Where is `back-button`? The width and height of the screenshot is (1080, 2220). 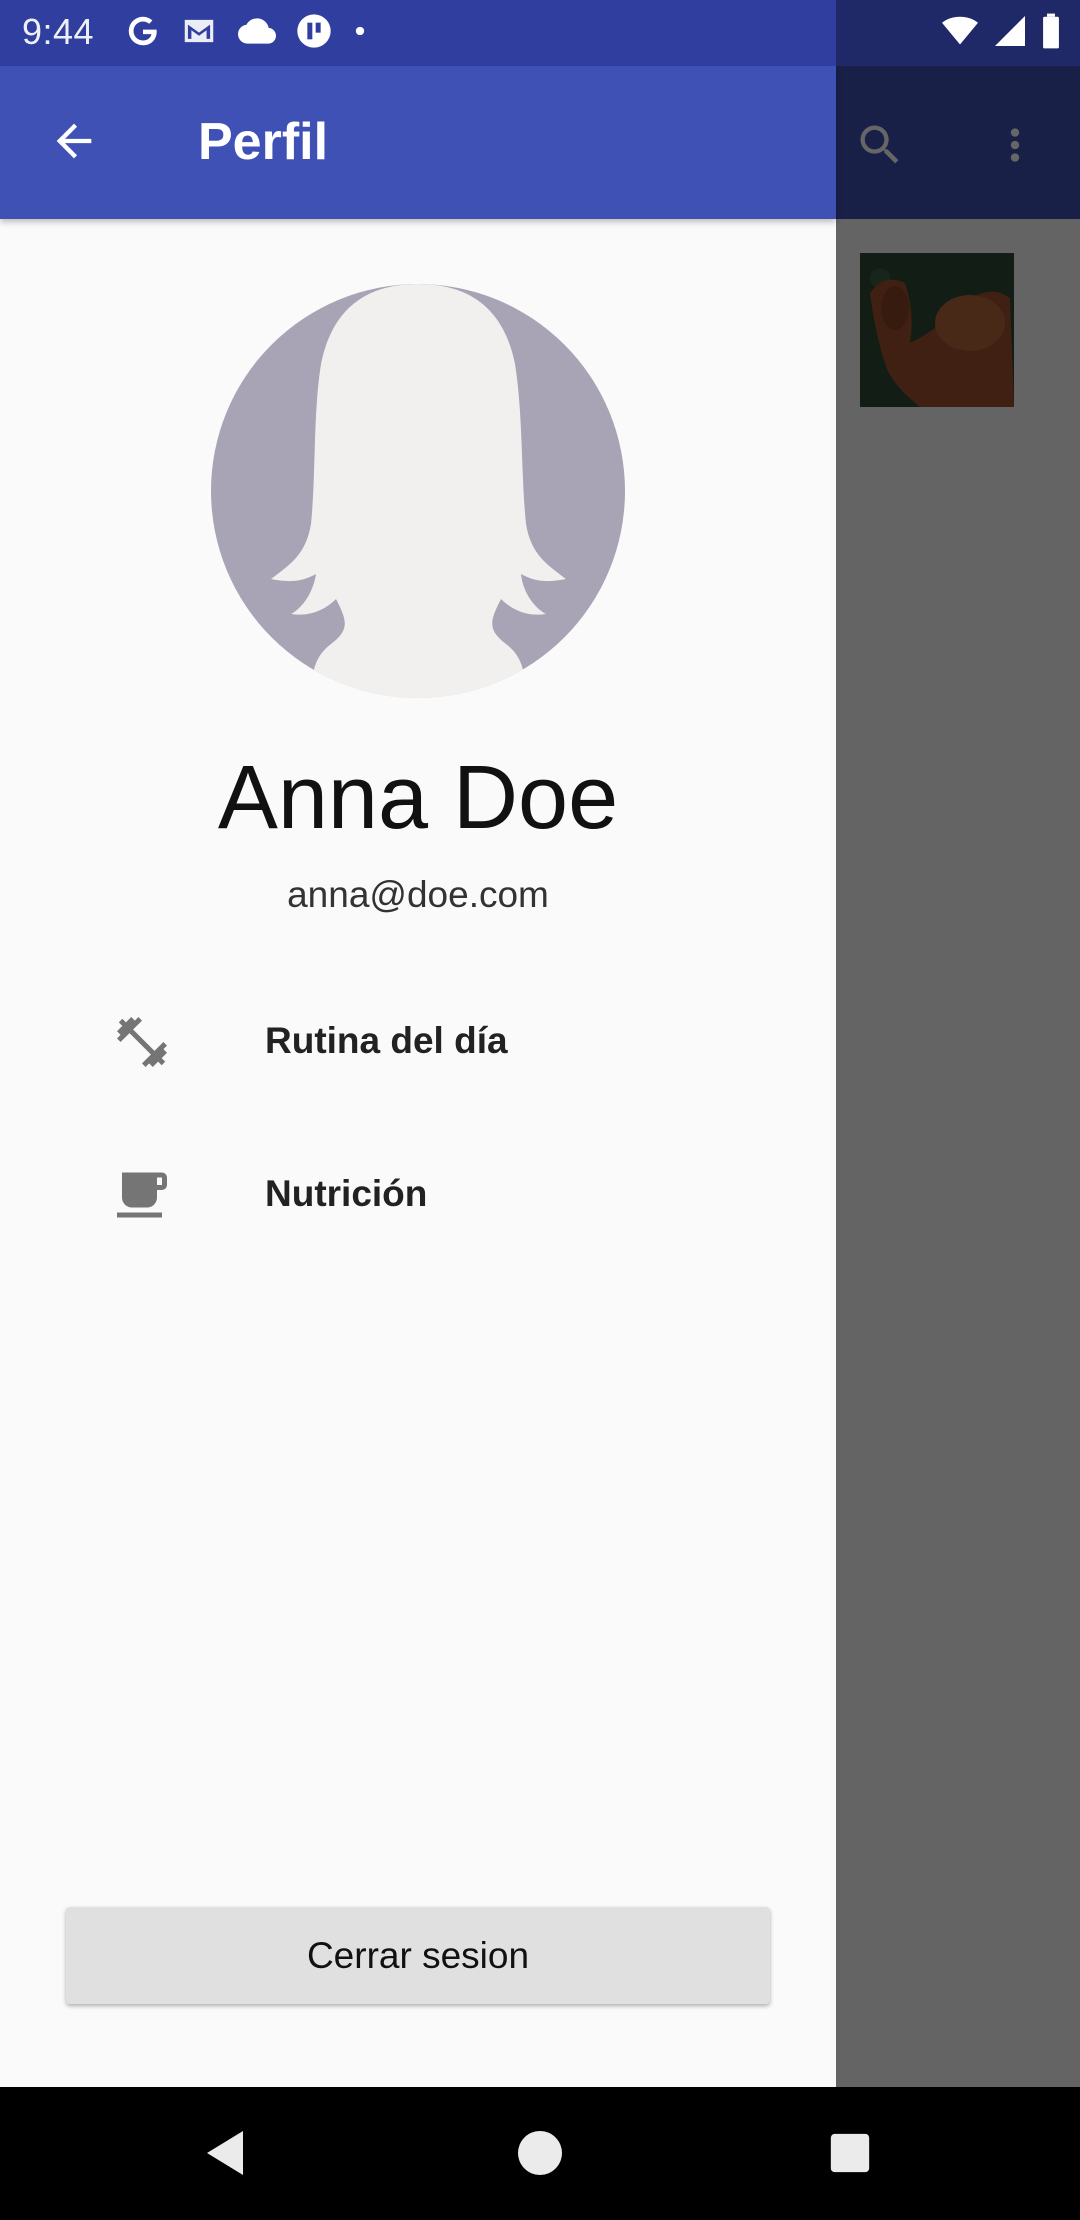
back-button is located at coordinates (74, 143).